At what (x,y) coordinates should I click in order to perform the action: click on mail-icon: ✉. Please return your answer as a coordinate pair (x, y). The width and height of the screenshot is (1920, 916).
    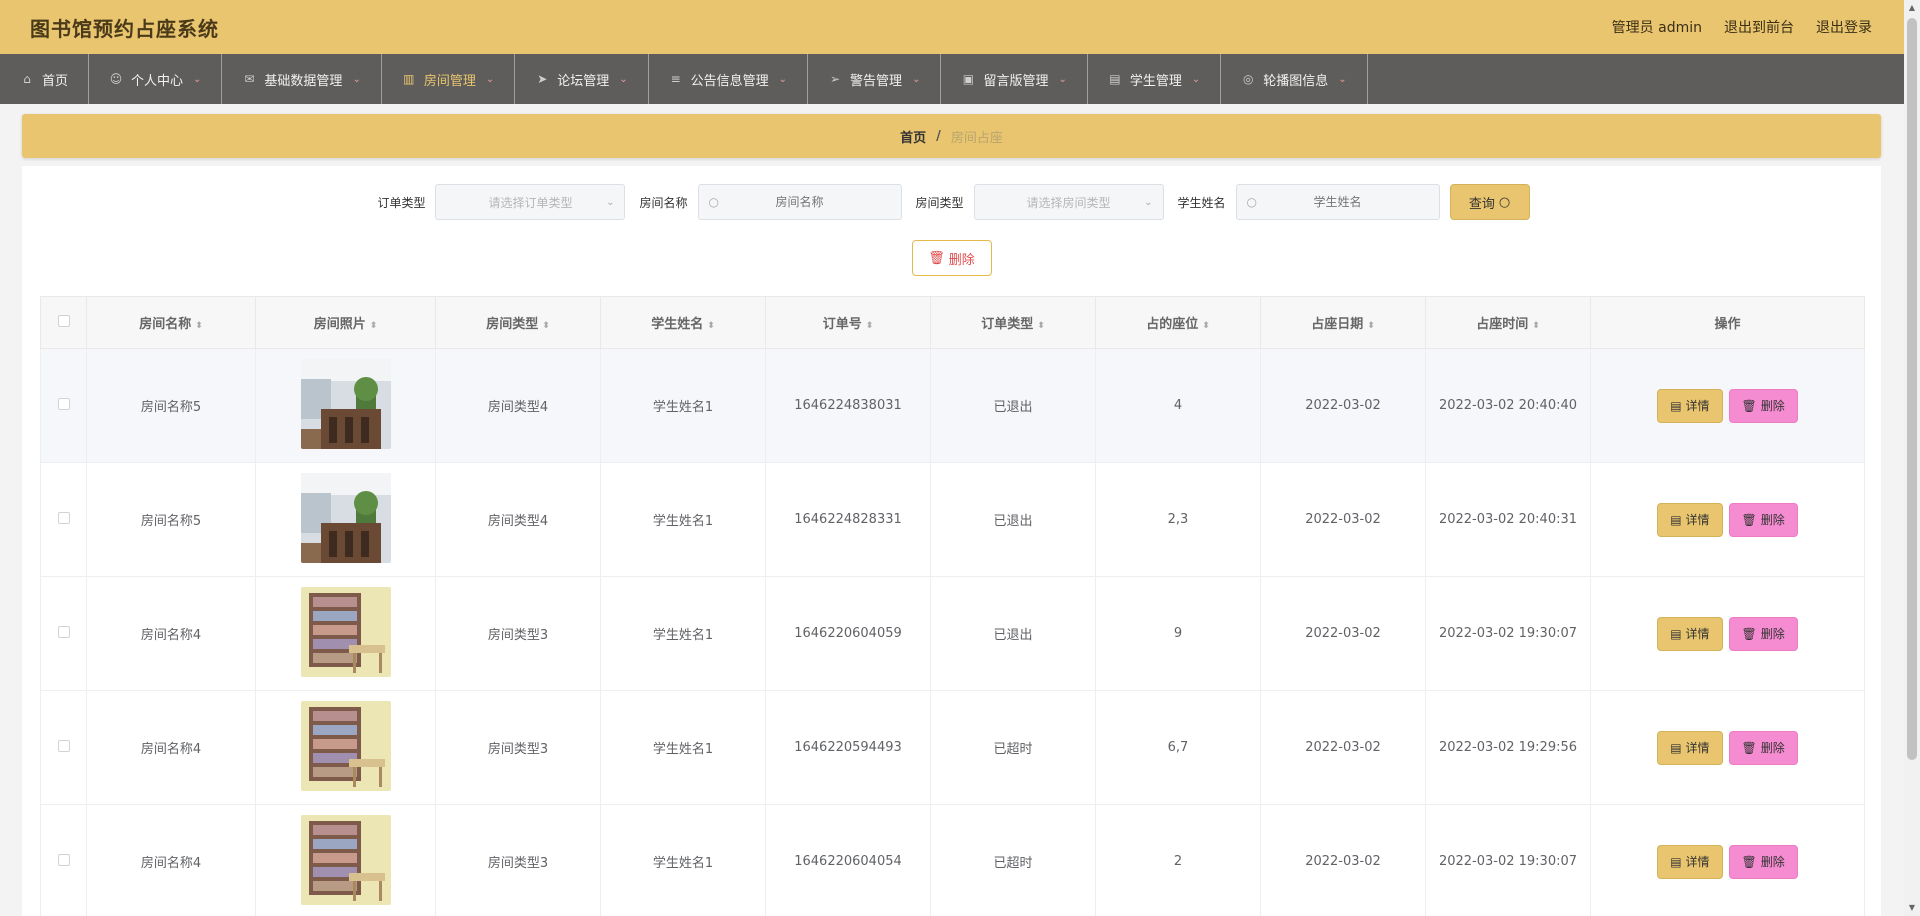
    Looking at the image, I should click on (249, 79).